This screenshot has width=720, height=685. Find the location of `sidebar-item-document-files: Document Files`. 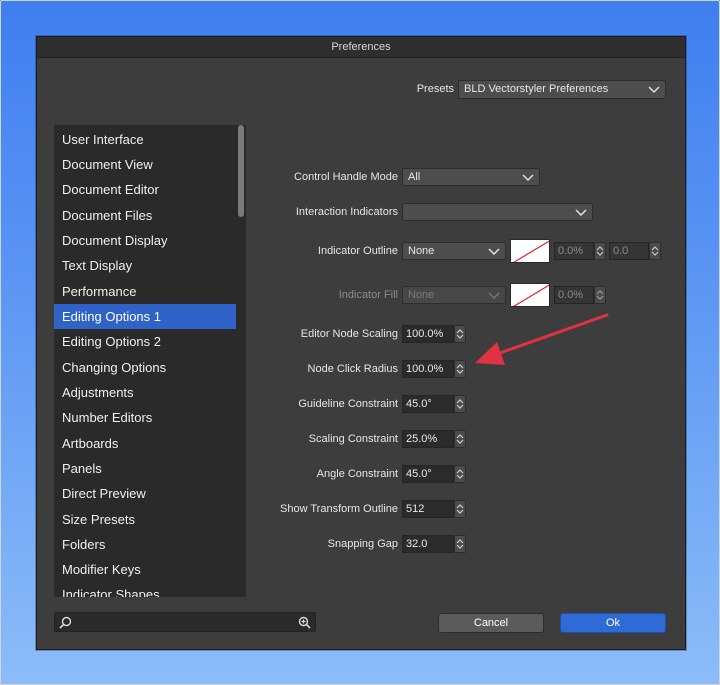

sidebar-item-document-files: Document Files is located at coordinates (145, 215).